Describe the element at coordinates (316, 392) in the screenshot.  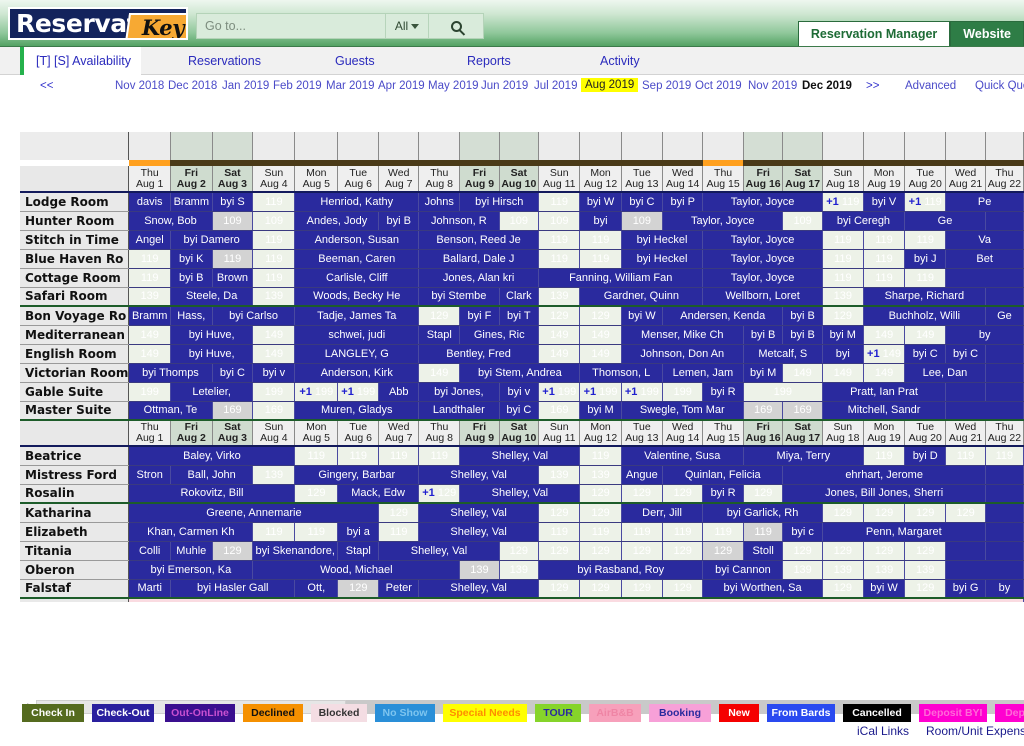
I see `rate-cell: +1 199` at that location.